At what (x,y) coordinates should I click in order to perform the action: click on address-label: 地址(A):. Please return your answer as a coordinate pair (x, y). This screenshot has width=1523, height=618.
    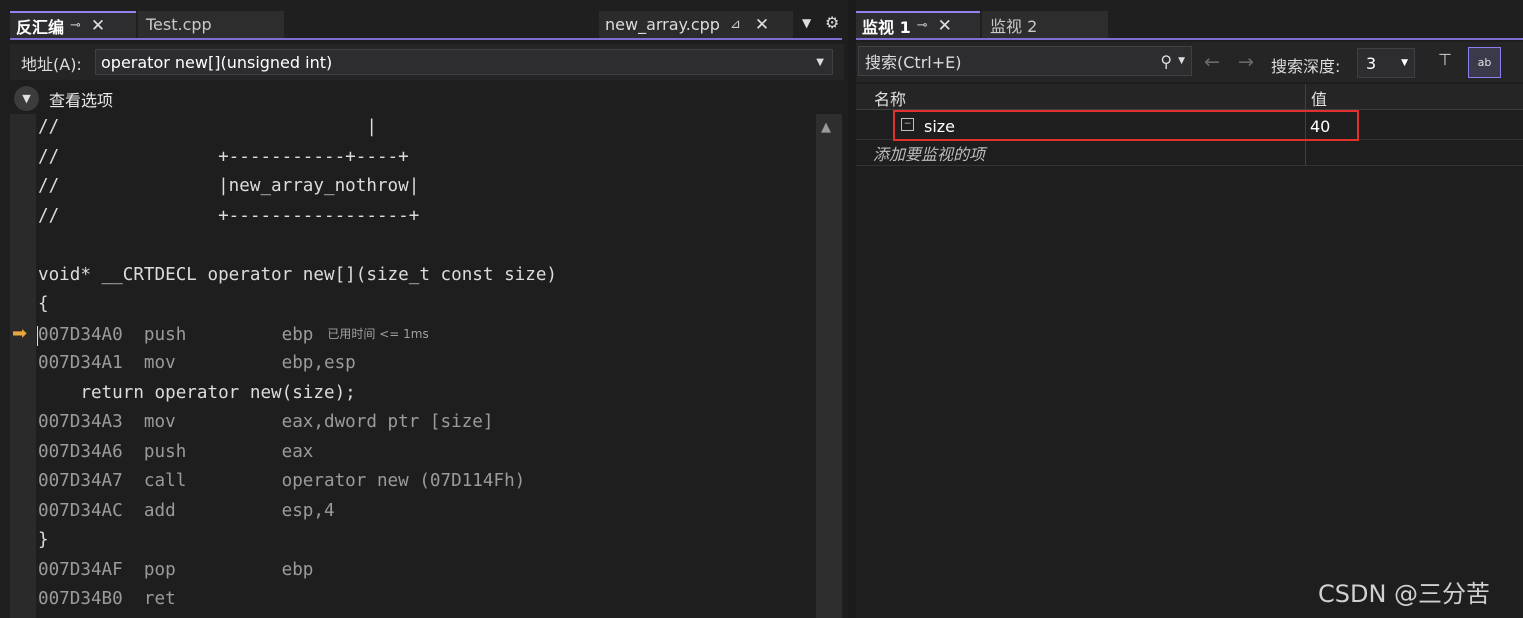
    Looking at the image, I should click on (51, 64).